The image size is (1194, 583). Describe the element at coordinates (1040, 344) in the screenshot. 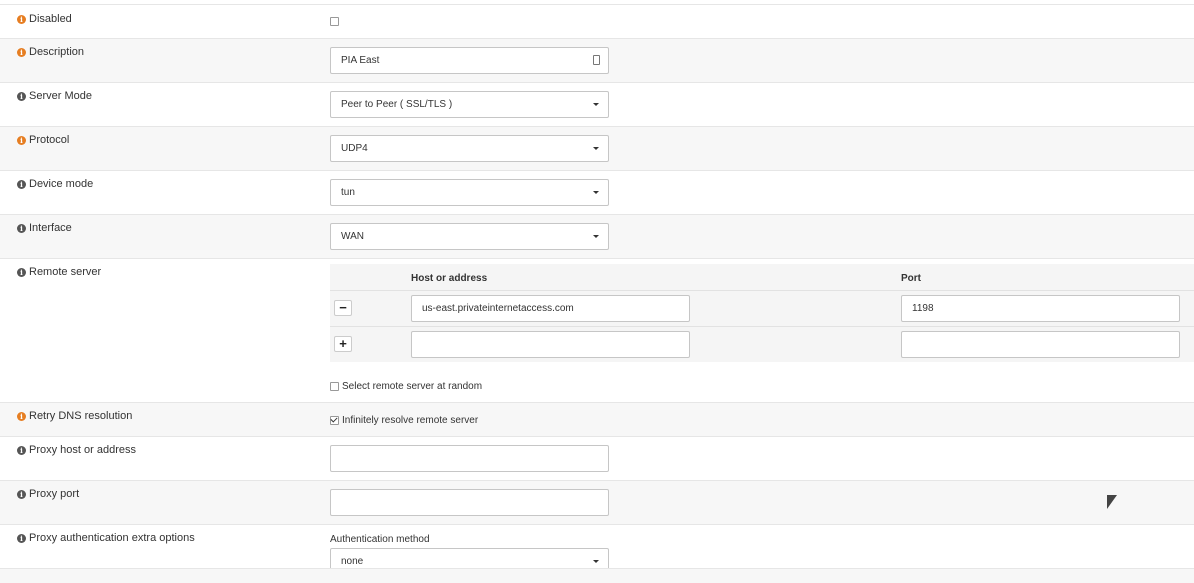

I see `remote-port-input-new` at that location.